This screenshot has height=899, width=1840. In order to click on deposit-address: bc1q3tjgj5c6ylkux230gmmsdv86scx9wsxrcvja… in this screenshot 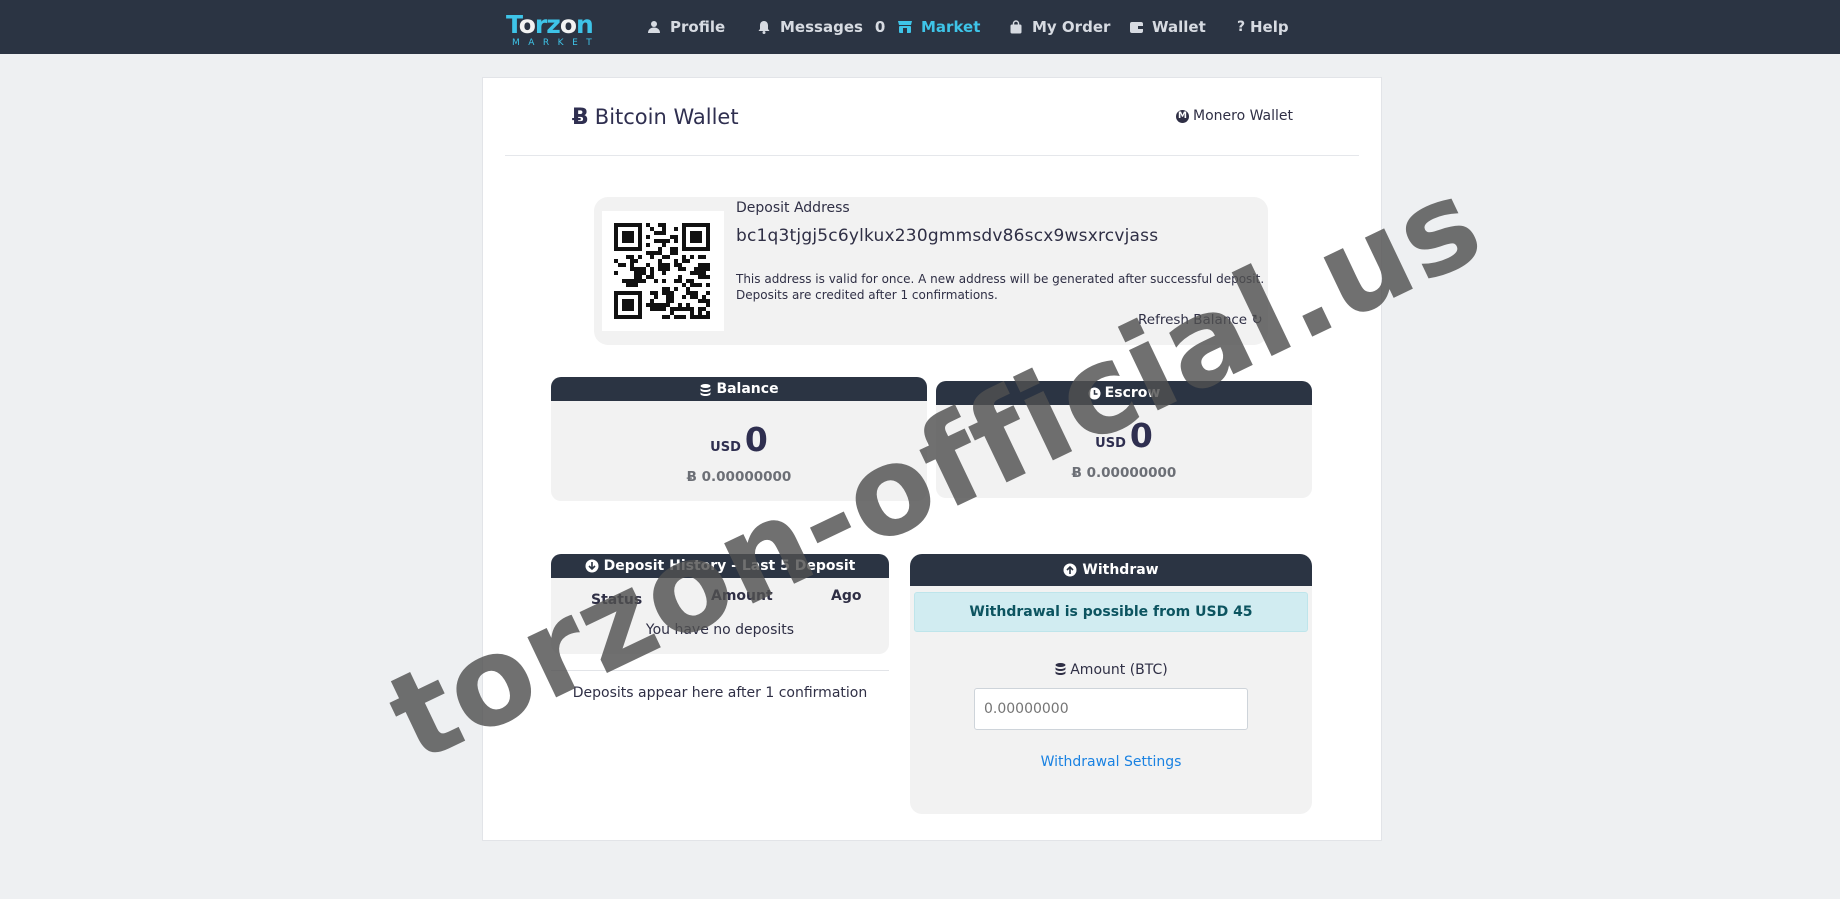, I will do `click(947, 236)`.